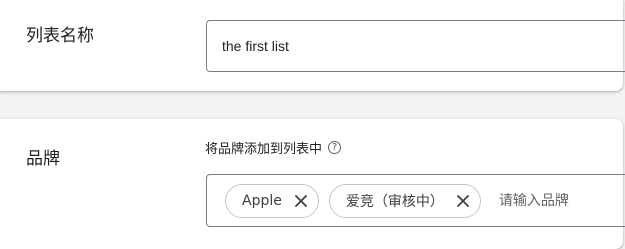 Image resolution: width=625 pixels, height=249 pixels. Describe the element at coordinates (335, 147) in the screenshot. I see `question-circle-icon: ?` at that location.